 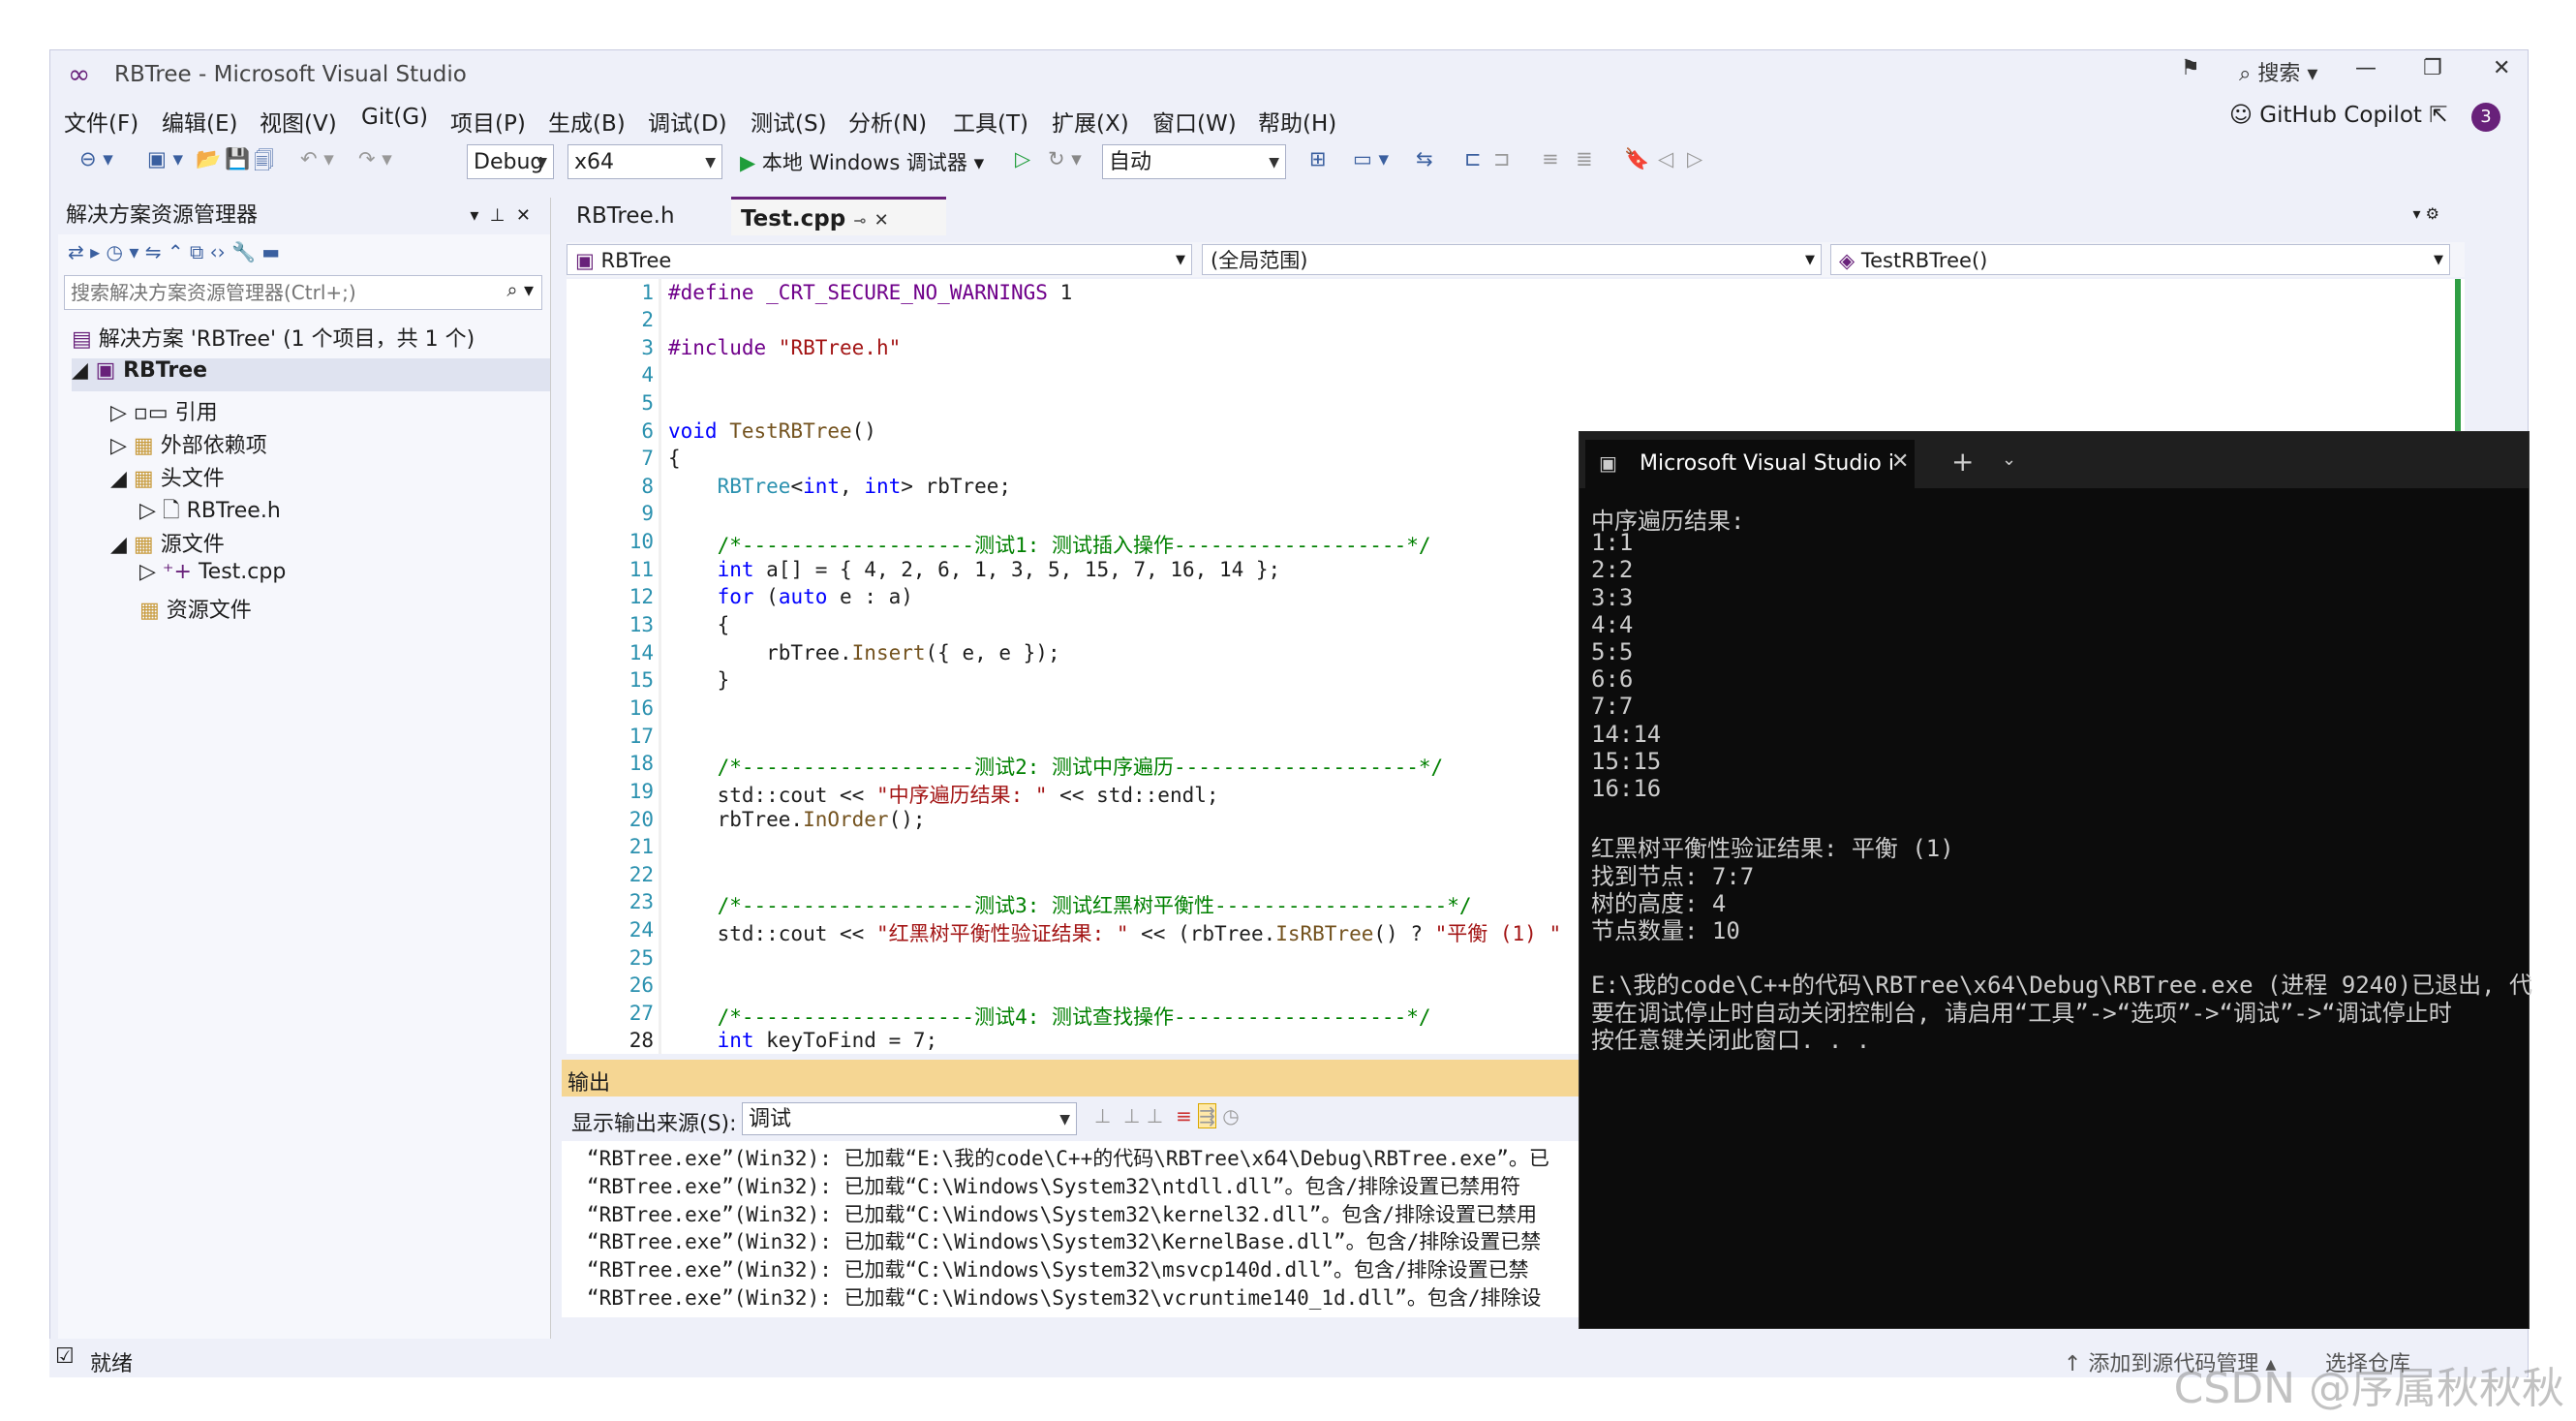 I want to click on share-icon: ⇱, so click(x=2438, y=115).